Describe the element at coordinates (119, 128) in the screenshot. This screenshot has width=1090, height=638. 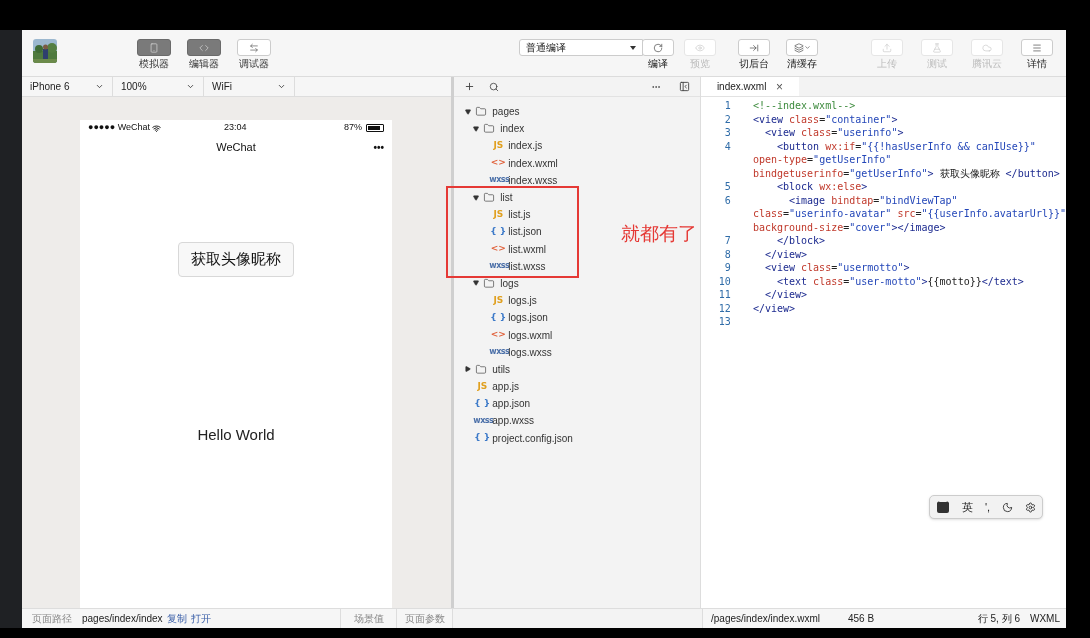
I see `carrier-text: ●●●●● WeChat` at that location.